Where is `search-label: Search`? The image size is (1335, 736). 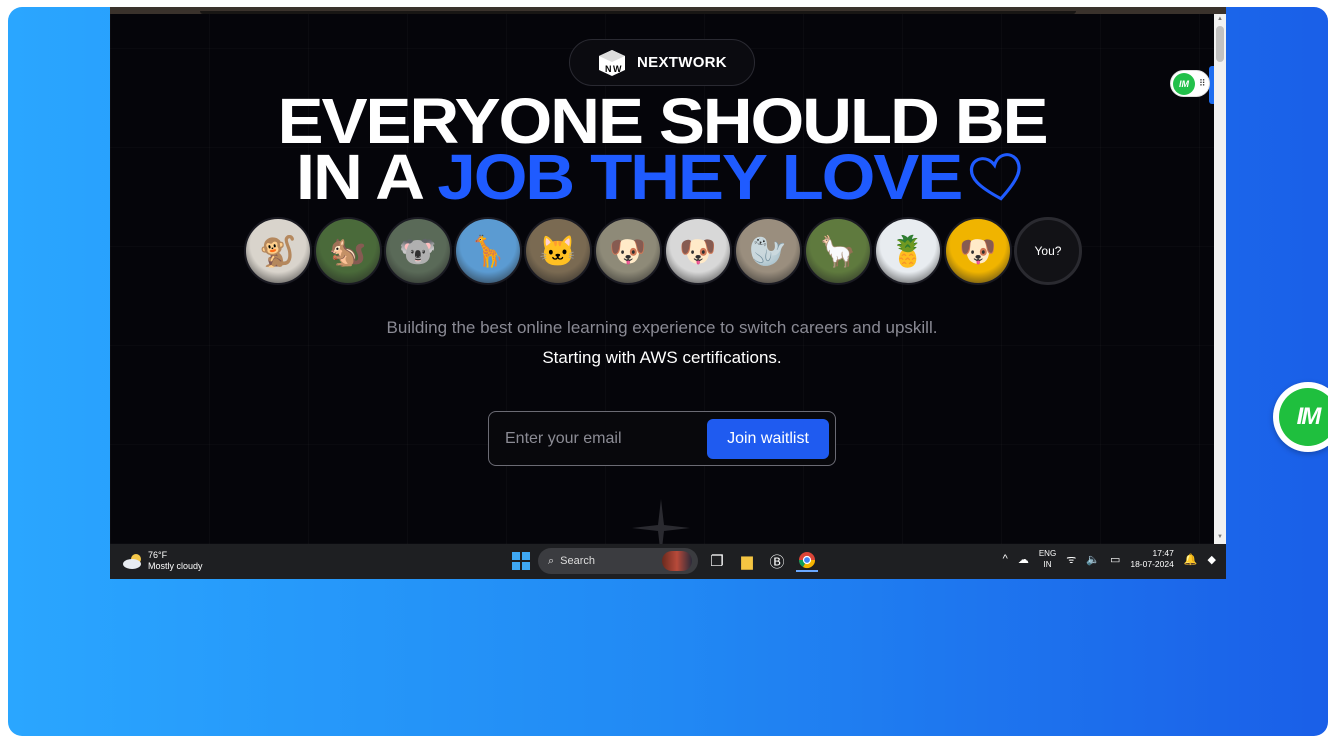 search-label: Search is located at coordinates (578, 561).